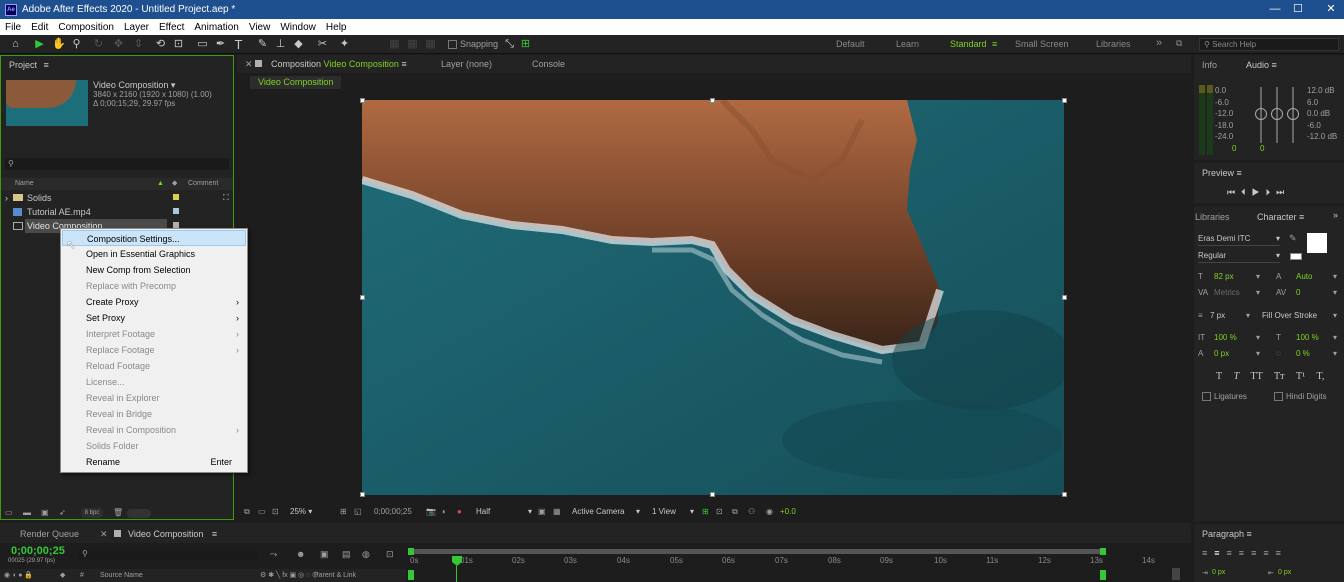 The image size is (1344, 582). What do you see at coordinates (509, 44) in the screenshot?
I see `snap-edges-icon: ⤡` at bounding box center [509, 44].